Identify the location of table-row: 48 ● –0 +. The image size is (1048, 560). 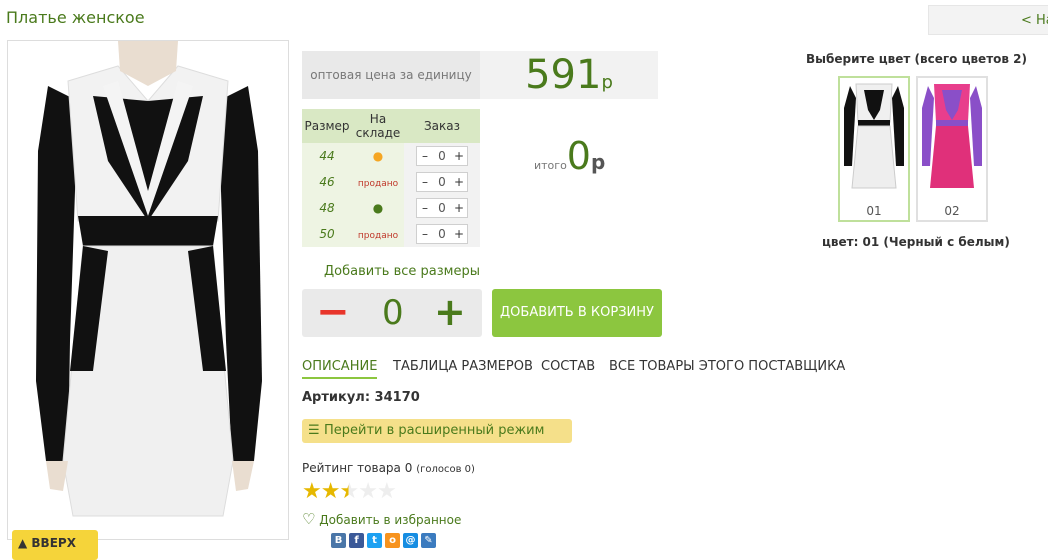
(391, 208).